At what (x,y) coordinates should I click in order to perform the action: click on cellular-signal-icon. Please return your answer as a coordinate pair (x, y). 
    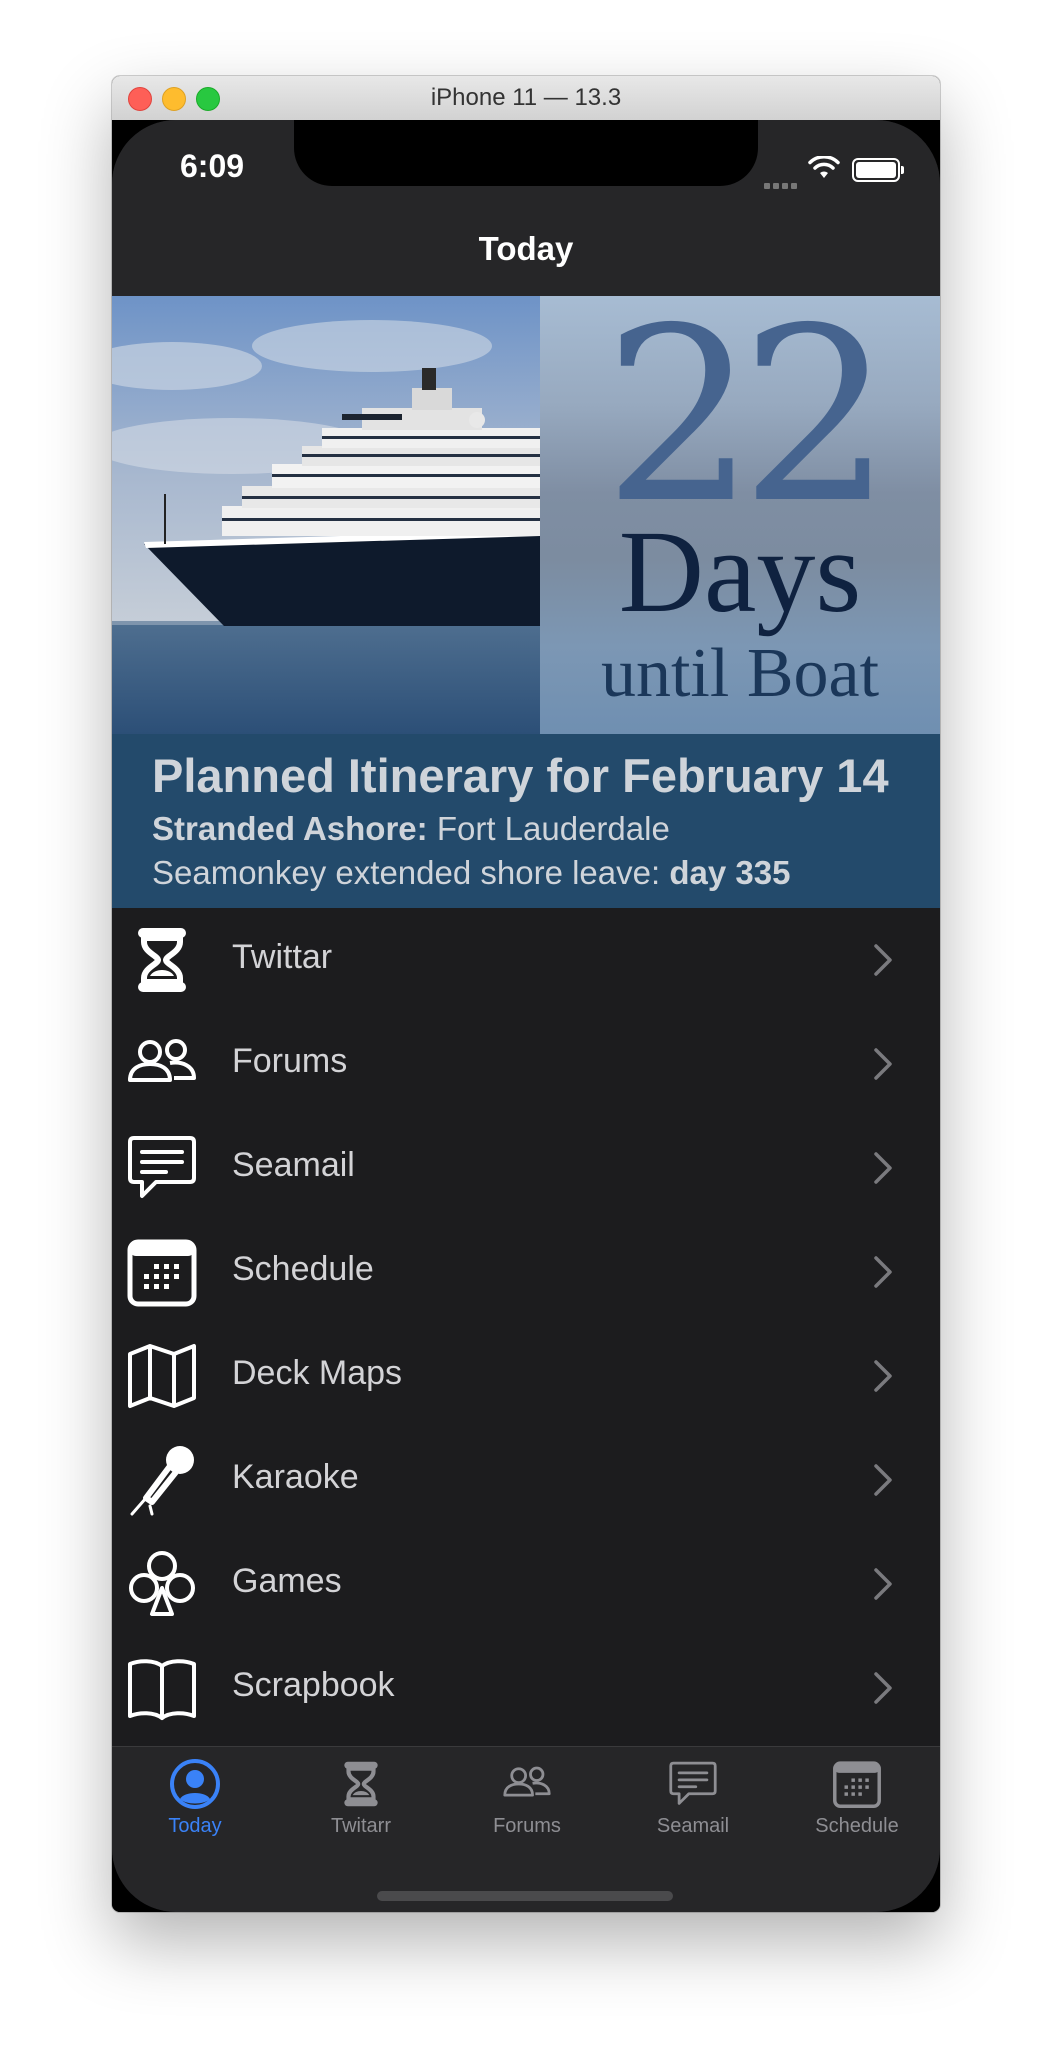
    Looking at the image, I should click on (782, 185).